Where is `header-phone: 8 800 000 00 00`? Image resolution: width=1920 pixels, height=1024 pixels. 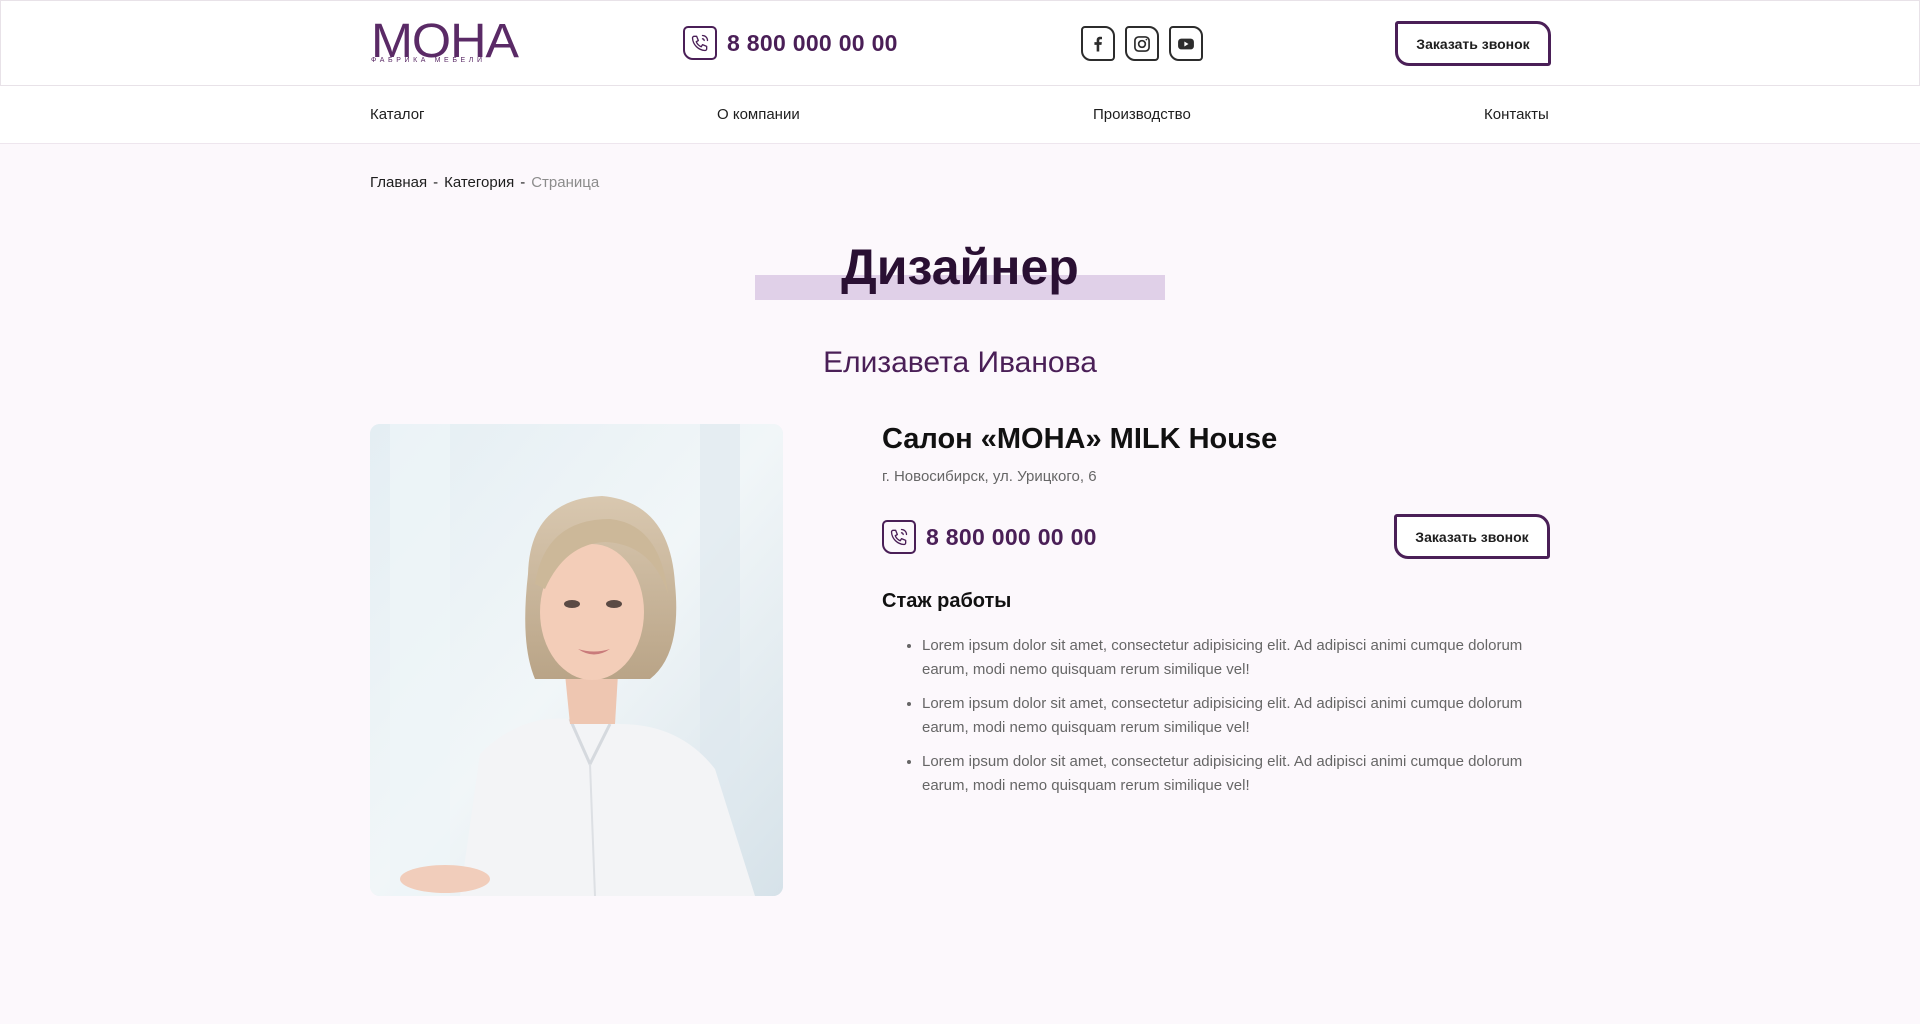 header-phone: 8 800 000 00 00 is located at coordinates (790, 43).